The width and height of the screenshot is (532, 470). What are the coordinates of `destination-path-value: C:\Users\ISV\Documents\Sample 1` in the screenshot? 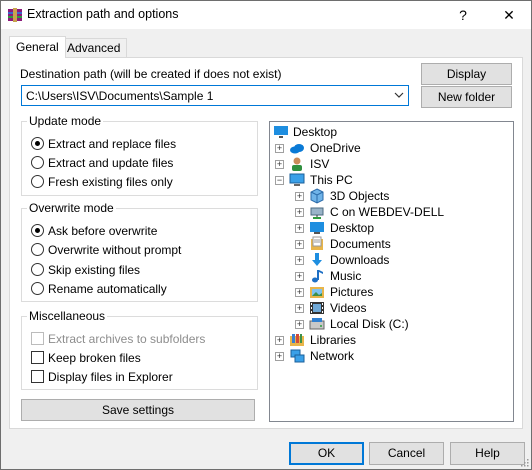 It's located at (119, 96).